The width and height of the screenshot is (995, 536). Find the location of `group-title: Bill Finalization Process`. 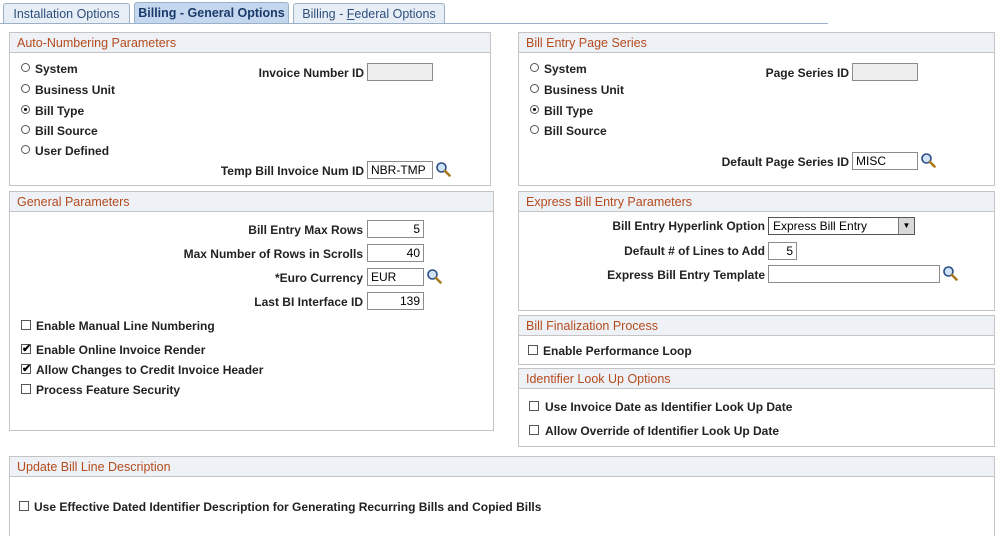

group-title: Bill Finalization Process is located at coordinates (756, 326).